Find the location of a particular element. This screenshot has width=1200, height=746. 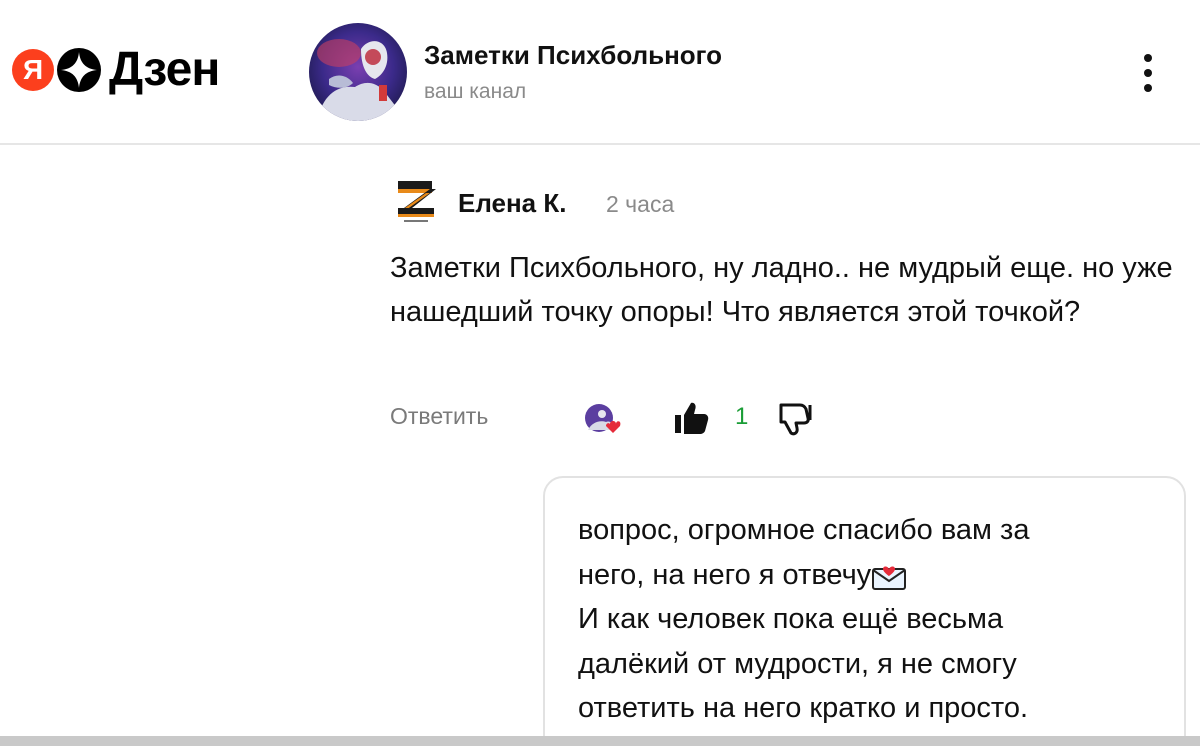

channel-avatar is located at coordinates (358, 72).